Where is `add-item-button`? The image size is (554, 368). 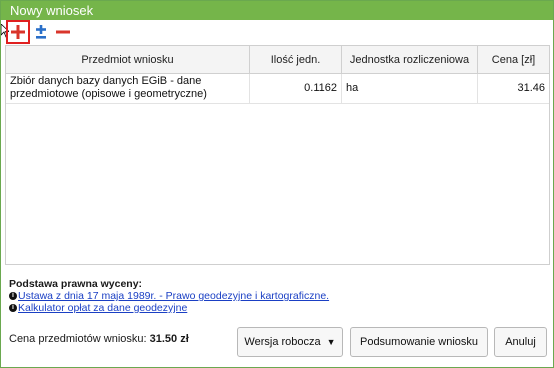 add-item-button is located at coordinates (18, 32).